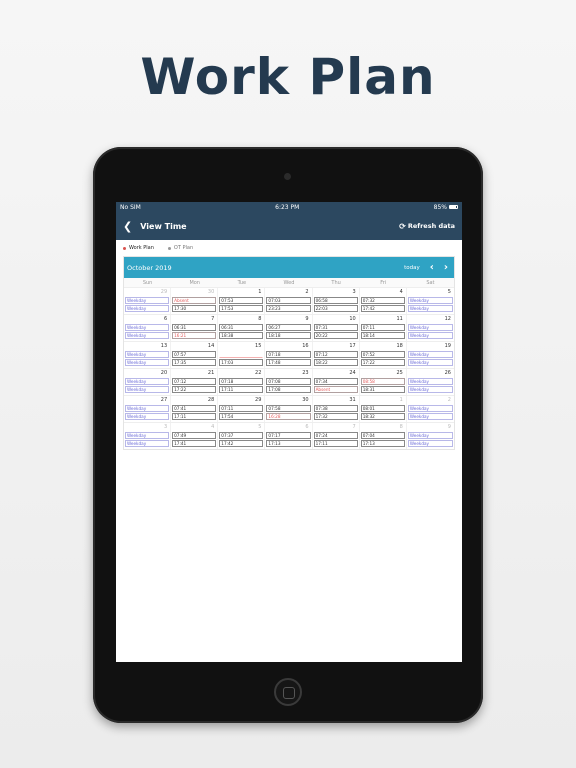  Describe the element at coordinates (399, 346) in the screenshot. I see `day-number: 18` at that location.